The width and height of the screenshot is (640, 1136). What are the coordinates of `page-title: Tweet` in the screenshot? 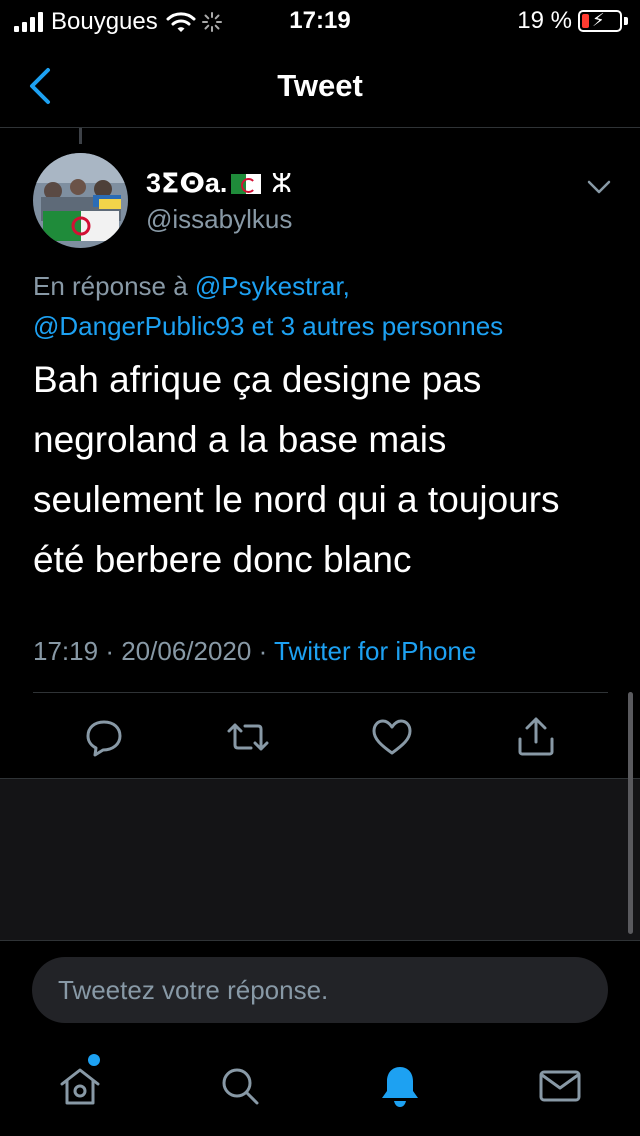 It's located at (320, 85).